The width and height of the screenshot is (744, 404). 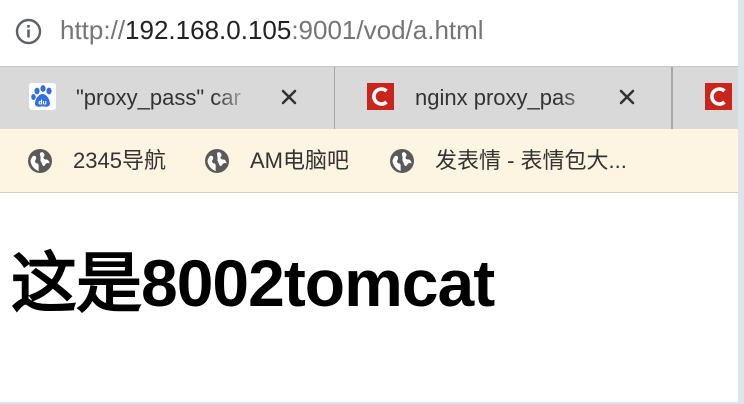 I want to click on tab-proxy-pass: du "proxy_pass" car, so click(x=167, y=98).